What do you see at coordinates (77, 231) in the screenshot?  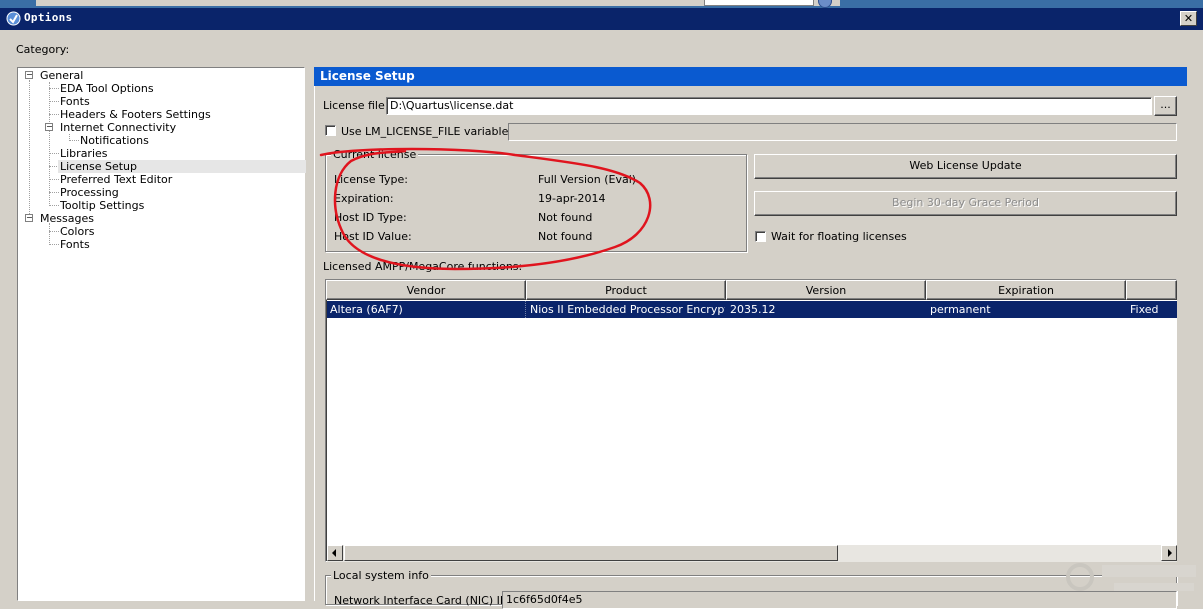 I see `tree-item-colors: Colors` at bounding box center [77, 231].